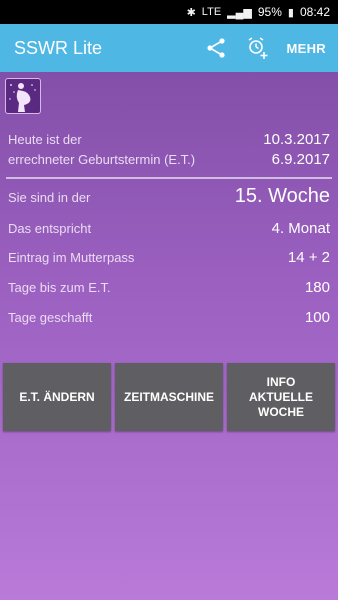 The height and width of the screenshot is (600, 338). I want to click on days-left-value: 180, so click(317, 287).